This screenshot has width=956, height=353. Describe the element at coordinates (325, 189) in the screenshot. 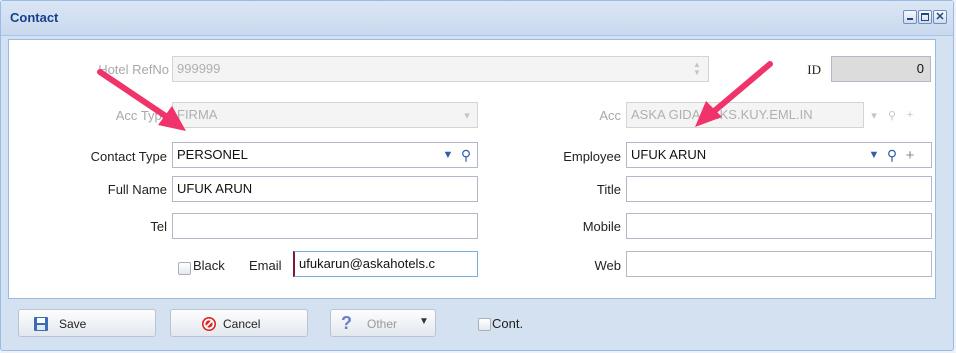

I see `full-name-input: UFUK ARUN` at that location.